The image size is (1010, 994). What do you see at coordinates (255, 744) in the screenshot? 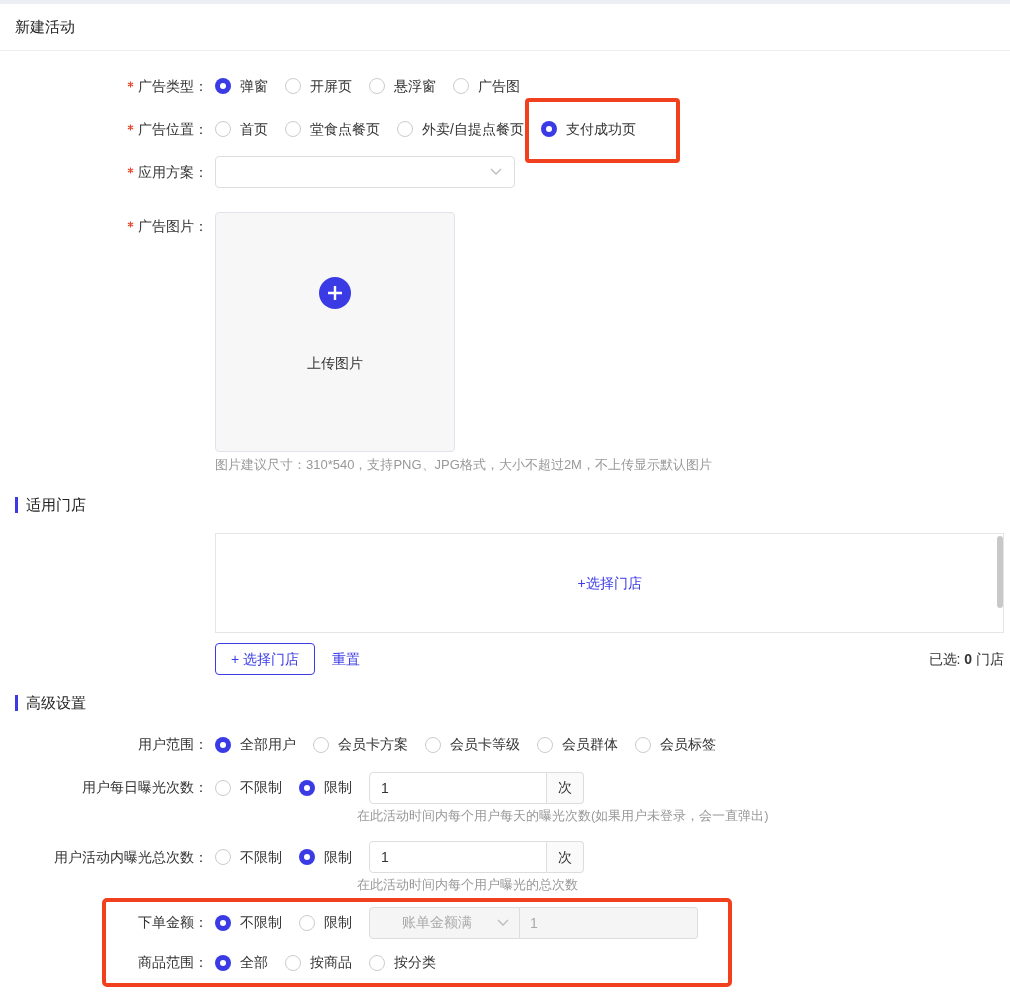
I see `radio-option: 全部用户` at bounding box center [255, 744].